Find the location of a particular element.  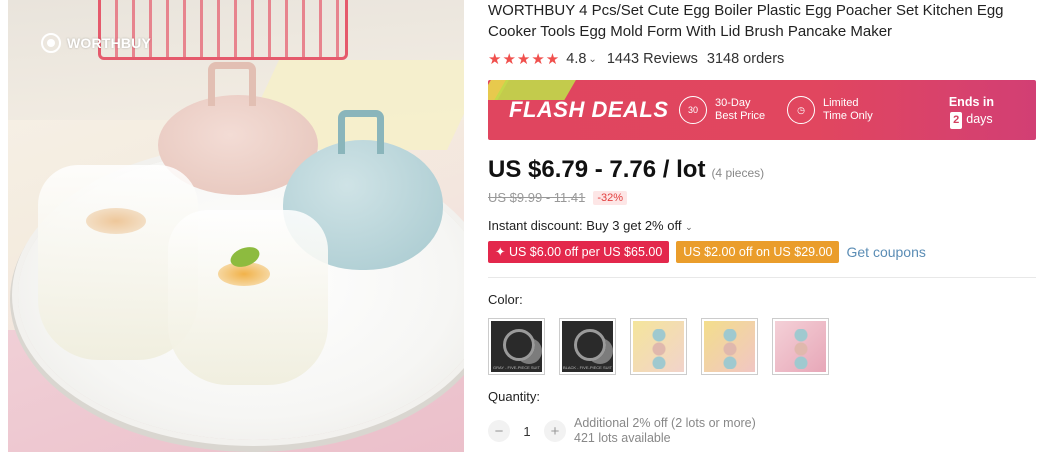

original-price-row: US $9.99 - 11.41 -32% is located at coordinates (762, 197).